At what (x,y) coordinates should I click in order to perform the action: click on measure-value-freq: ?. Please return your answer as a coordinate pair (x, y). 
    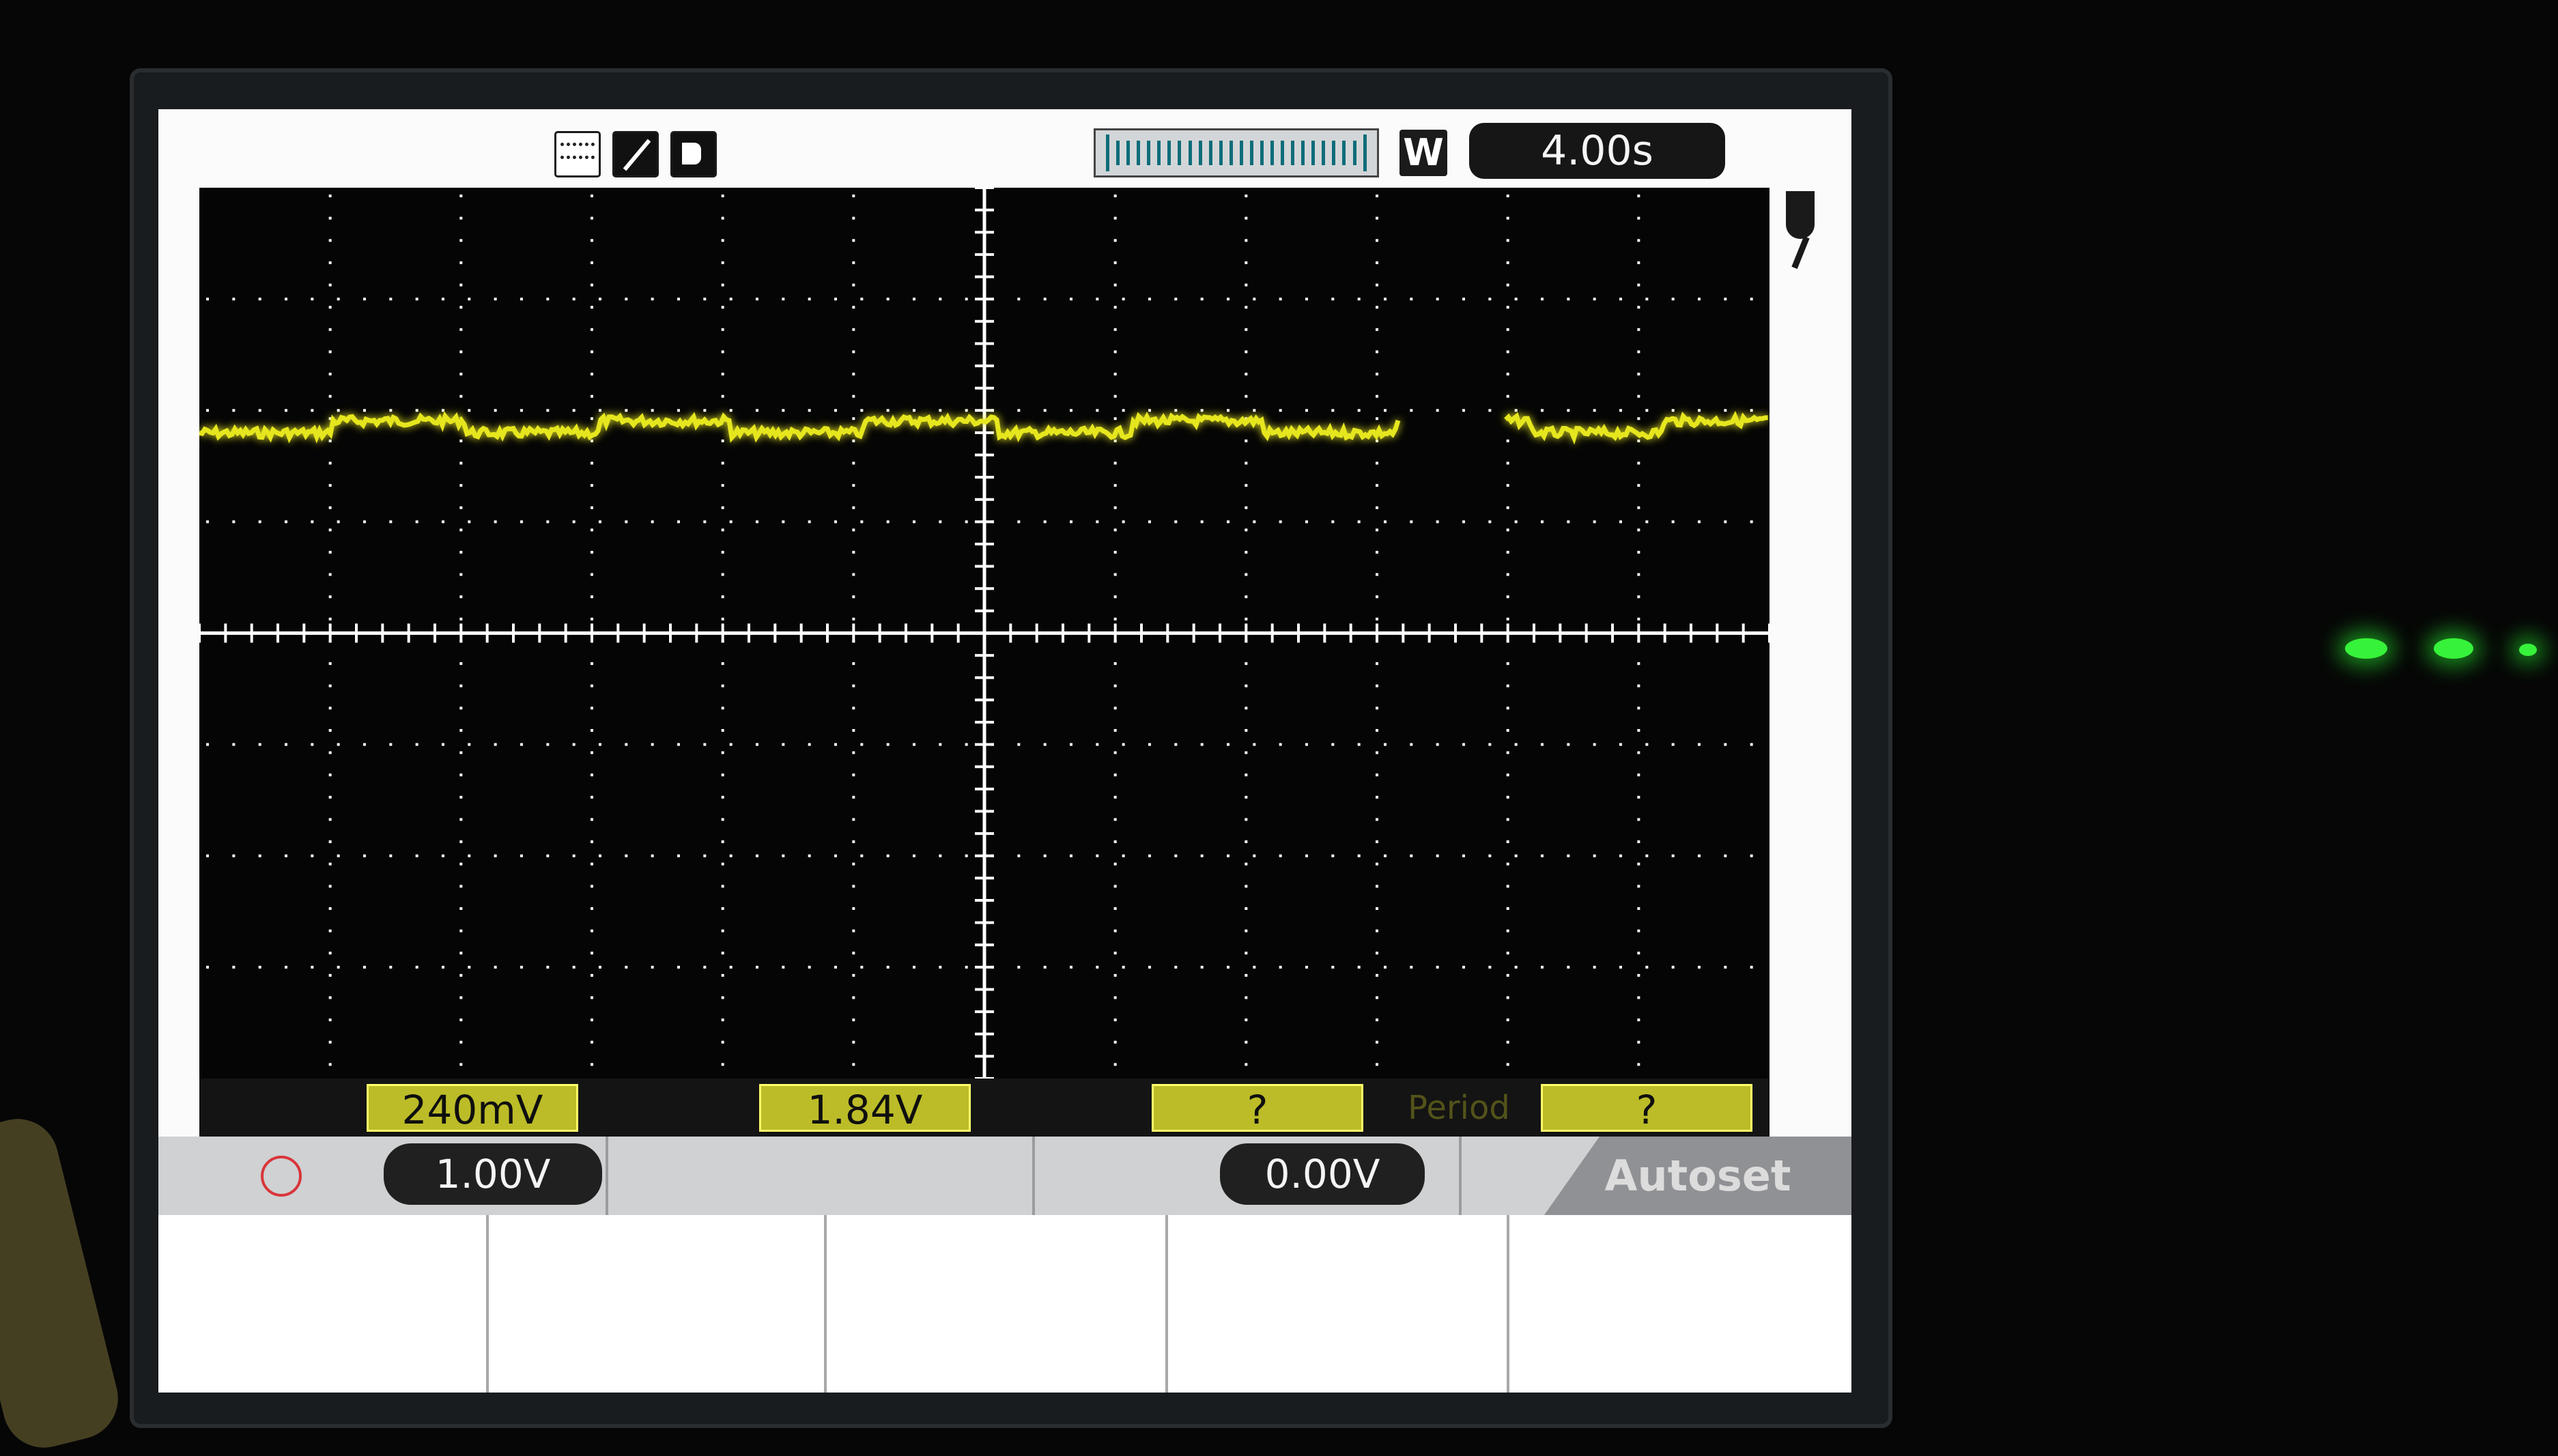
    Looking at the image, I should click on (1257, 1108).